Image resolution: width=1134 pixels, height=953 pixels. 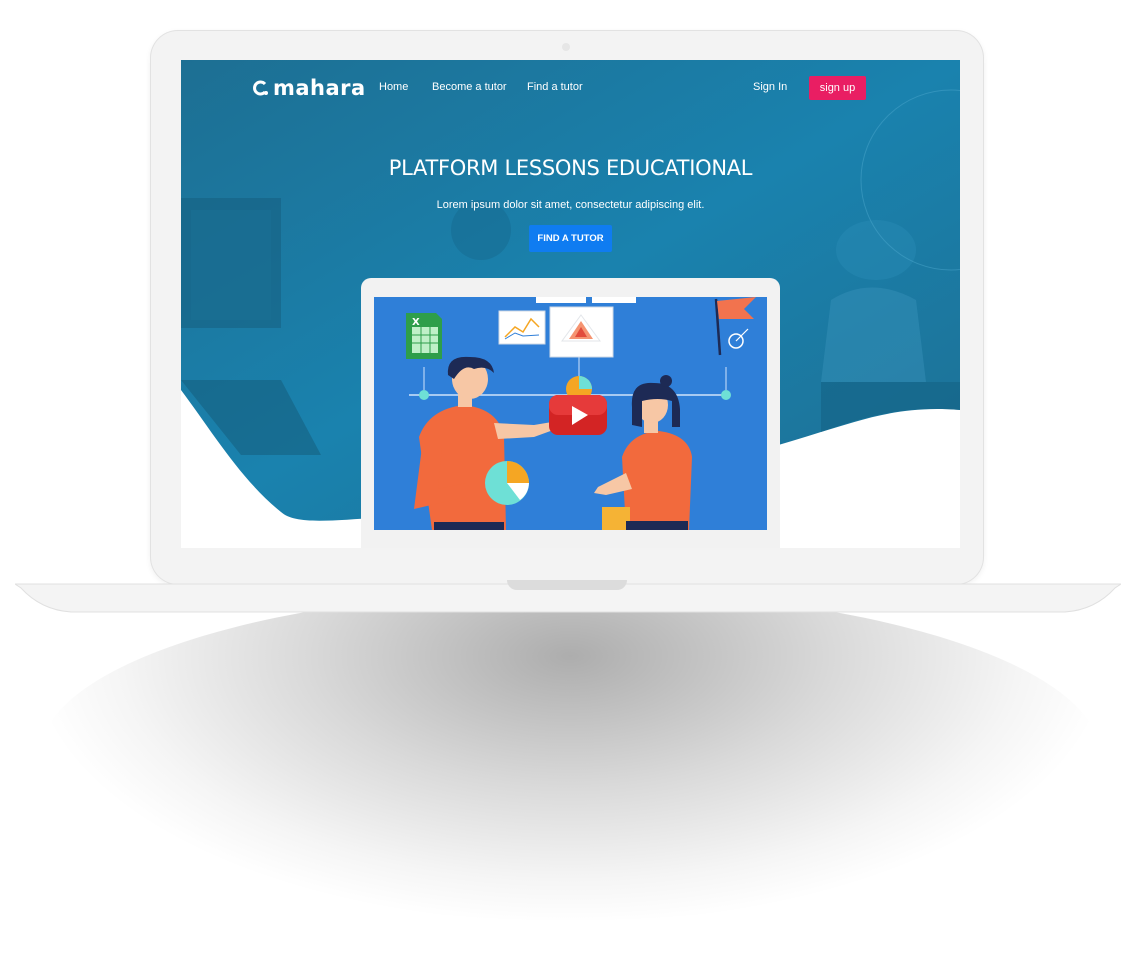 I want to click on man-figure, so click(x=485, y=443).